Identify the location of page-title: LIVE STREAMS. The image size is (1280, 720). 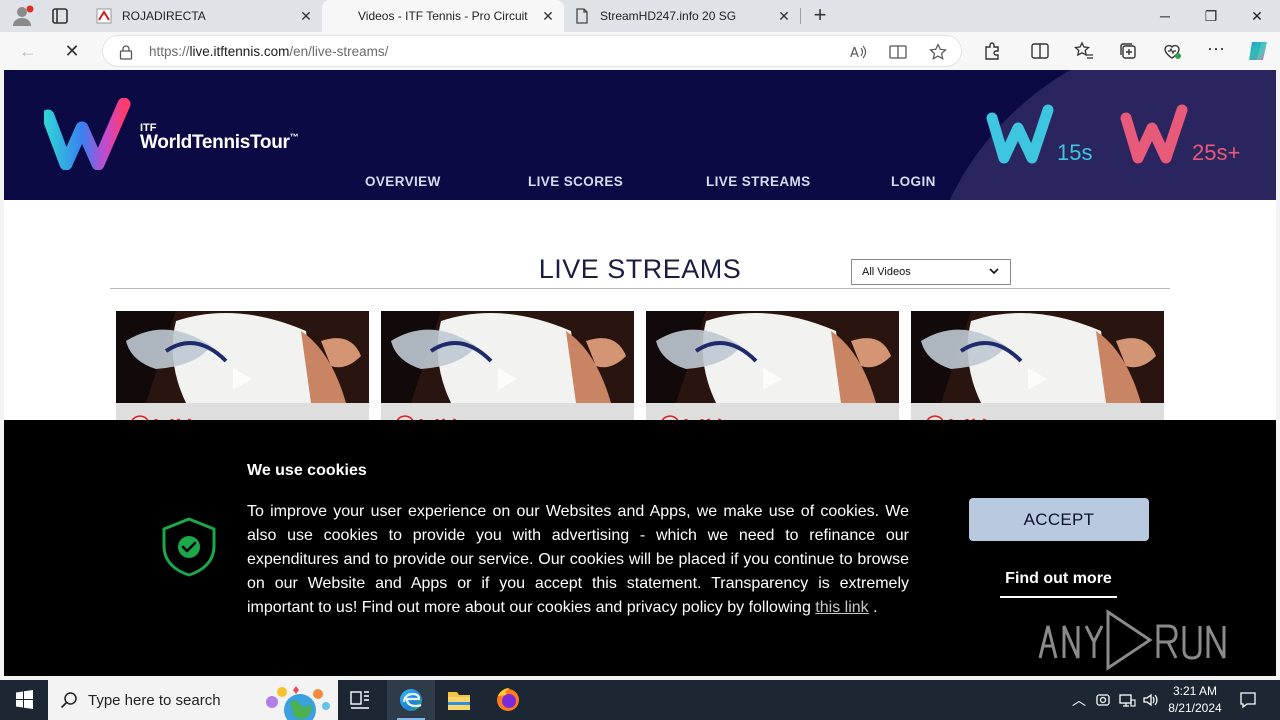
(640, 269).